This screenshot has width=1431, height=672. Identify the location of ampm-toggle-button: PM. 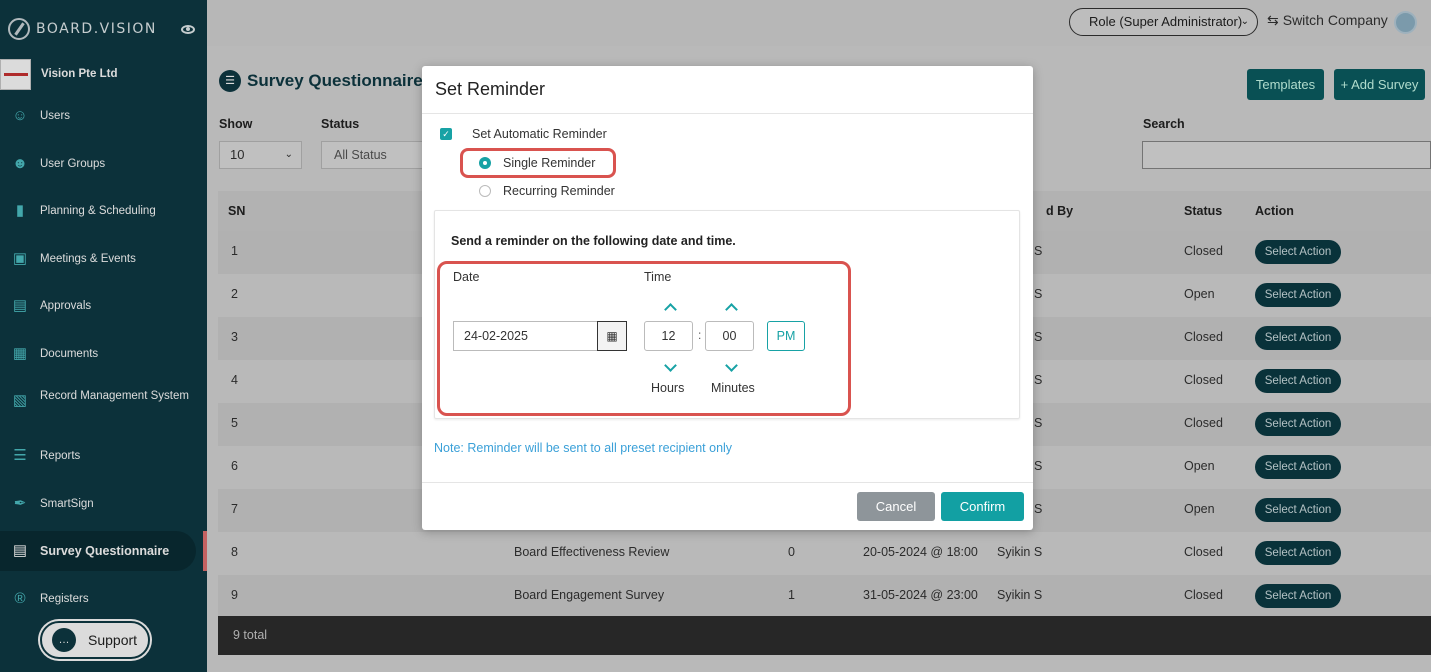
(786, 336).